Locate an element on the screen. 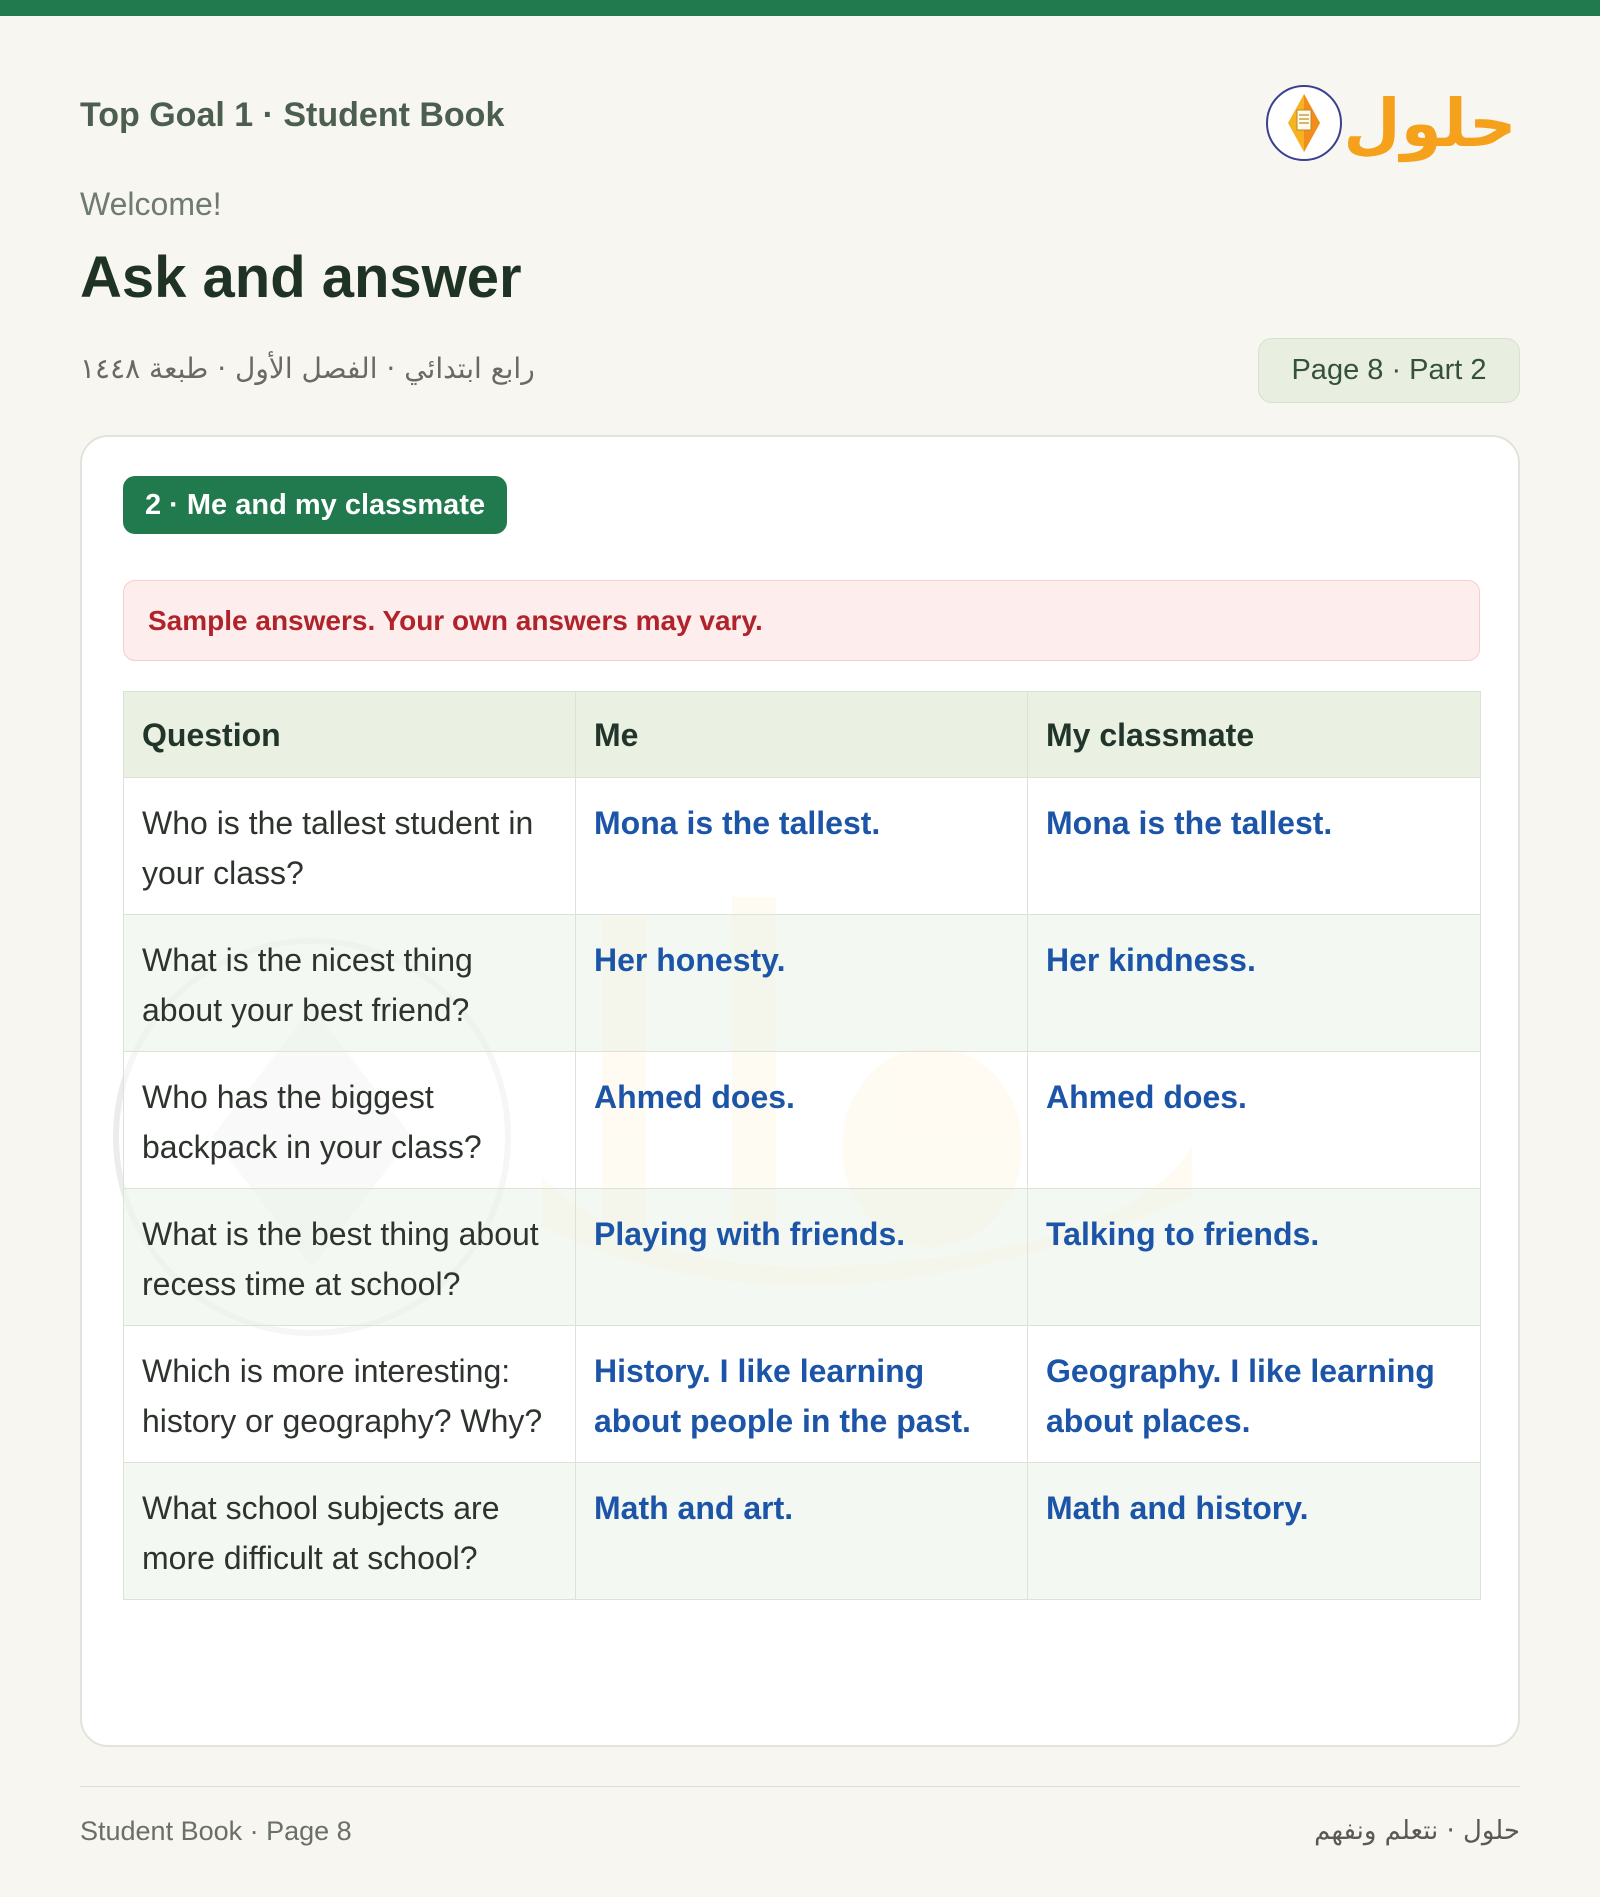 This screenshot has height=1897, width=1600. hulul-logo: حلول is located at coordinates (1391, 124).